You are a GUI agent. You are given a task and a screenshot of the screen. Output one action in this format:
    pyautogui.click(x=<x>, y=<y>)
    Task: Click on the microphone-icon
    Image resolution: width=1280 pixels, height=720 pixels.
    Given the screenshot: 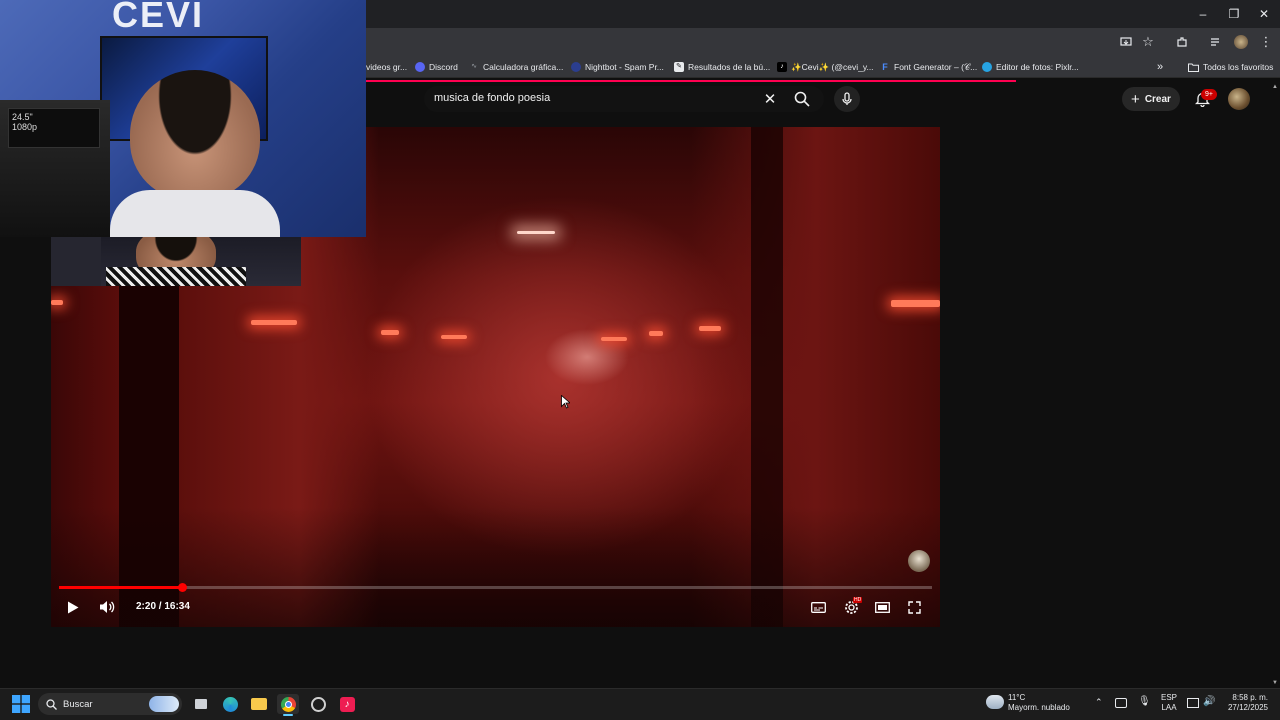 What is the action you would take?
    pyautogui.click(x=847, y=98)
    